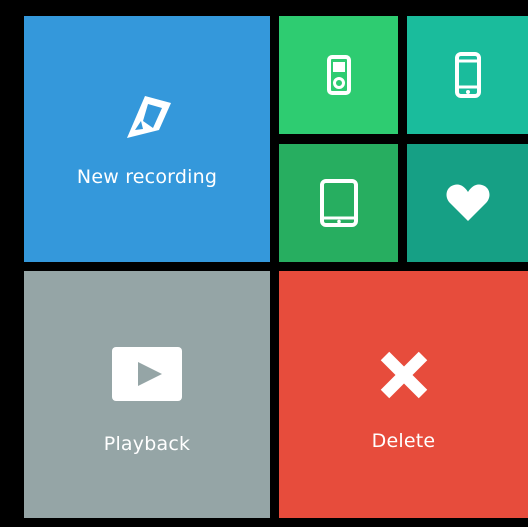 The width and height of the screenshot is (528, 527). Describe the element at coordinates (147, 443) in the screenshot. I see `playback-label: Playback` at that location.